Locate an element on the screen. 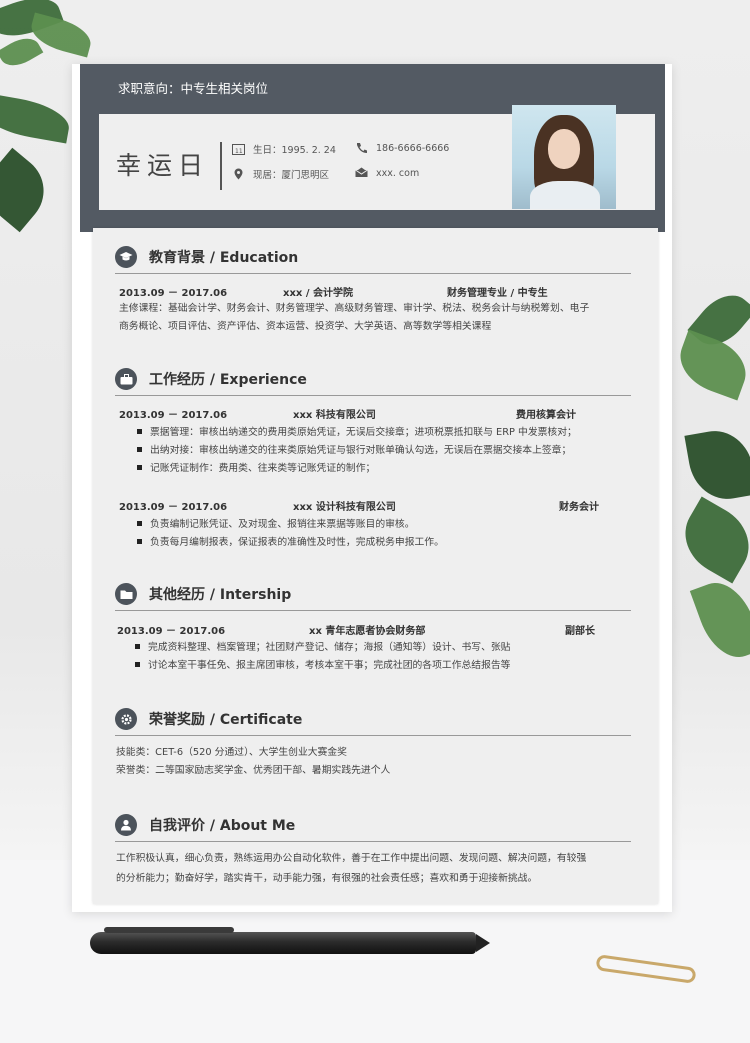 This screenshot has width=750, height=1043. graduation-cap-icon is located at coordinates (126, 257).